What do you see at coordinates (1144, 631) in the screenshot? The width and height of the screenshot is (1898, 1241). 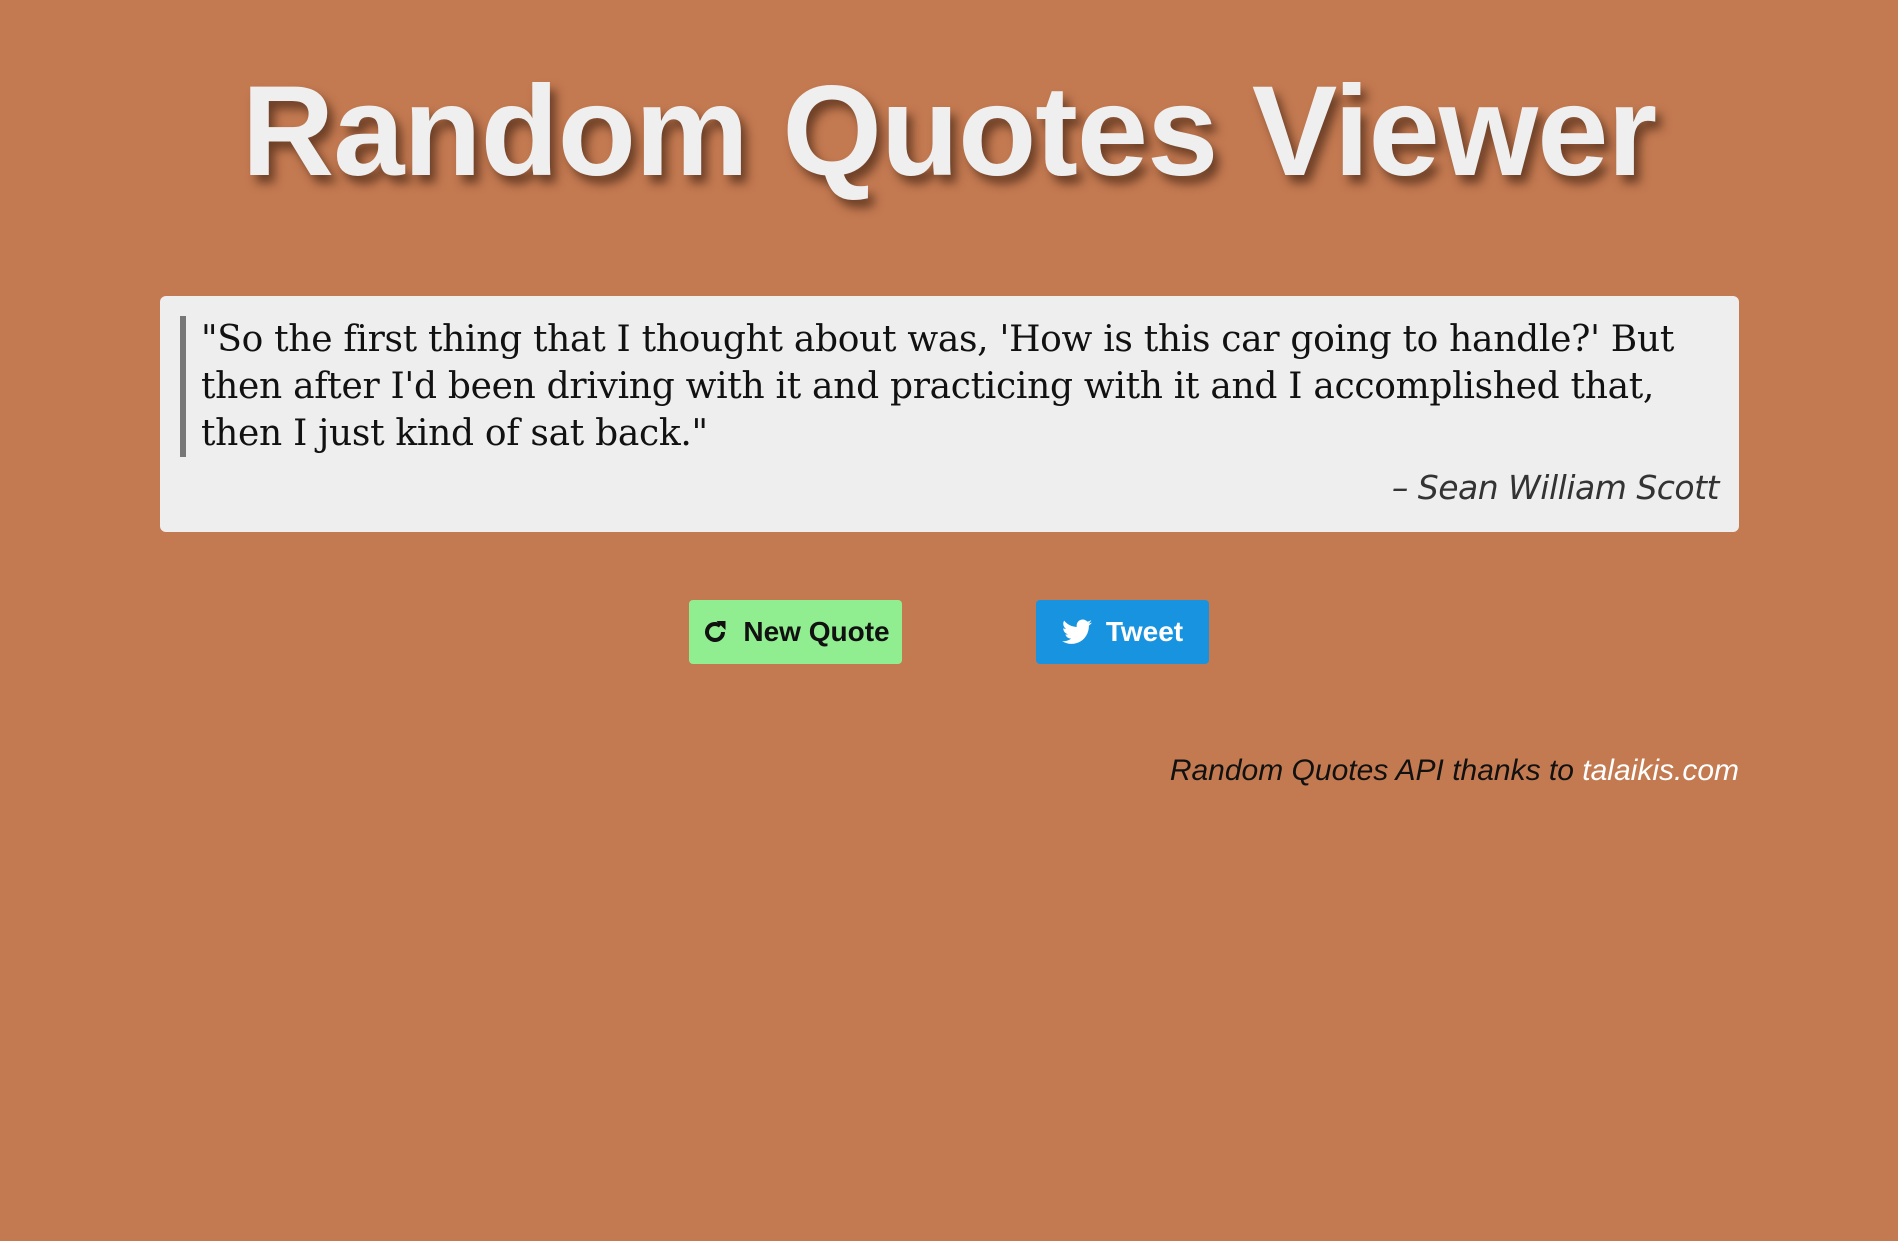 I see `tweet-label: Tweet` at bounding box center [1144, 631].